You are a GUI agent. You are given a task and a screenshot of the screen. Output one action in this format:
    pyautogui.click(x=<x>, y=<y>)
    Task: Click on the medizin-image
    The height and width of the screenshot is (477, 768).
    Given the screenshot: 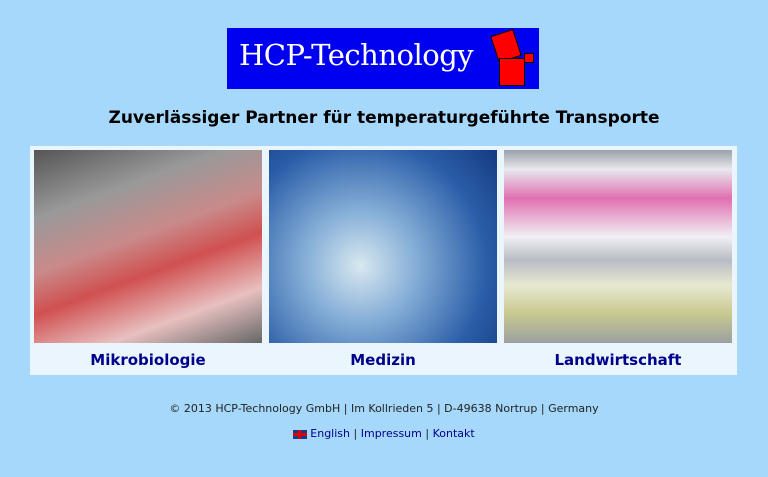 What is the action you would take?
    pyautogui.click(x=383, y=246)
    